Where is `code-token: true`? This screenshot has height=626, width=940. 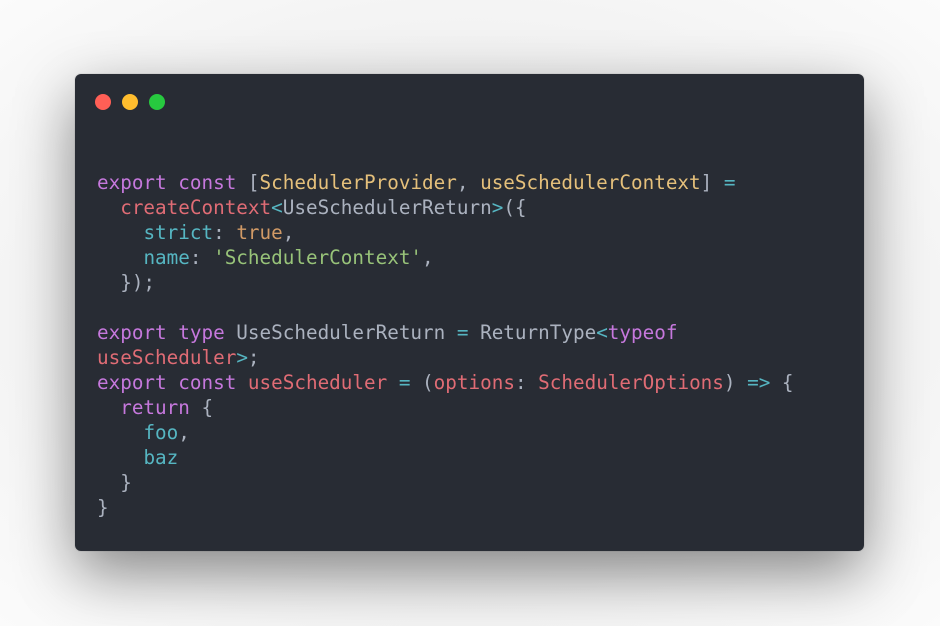
code-token: true is located at coordinates (259, 232).